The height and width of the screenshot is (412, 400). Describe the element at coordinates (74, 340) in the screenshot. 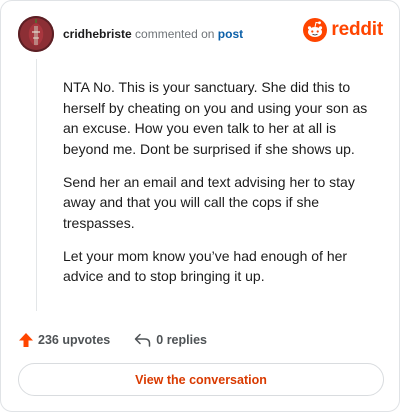

I see `upvotes-count: 236 upvotes` at that location.